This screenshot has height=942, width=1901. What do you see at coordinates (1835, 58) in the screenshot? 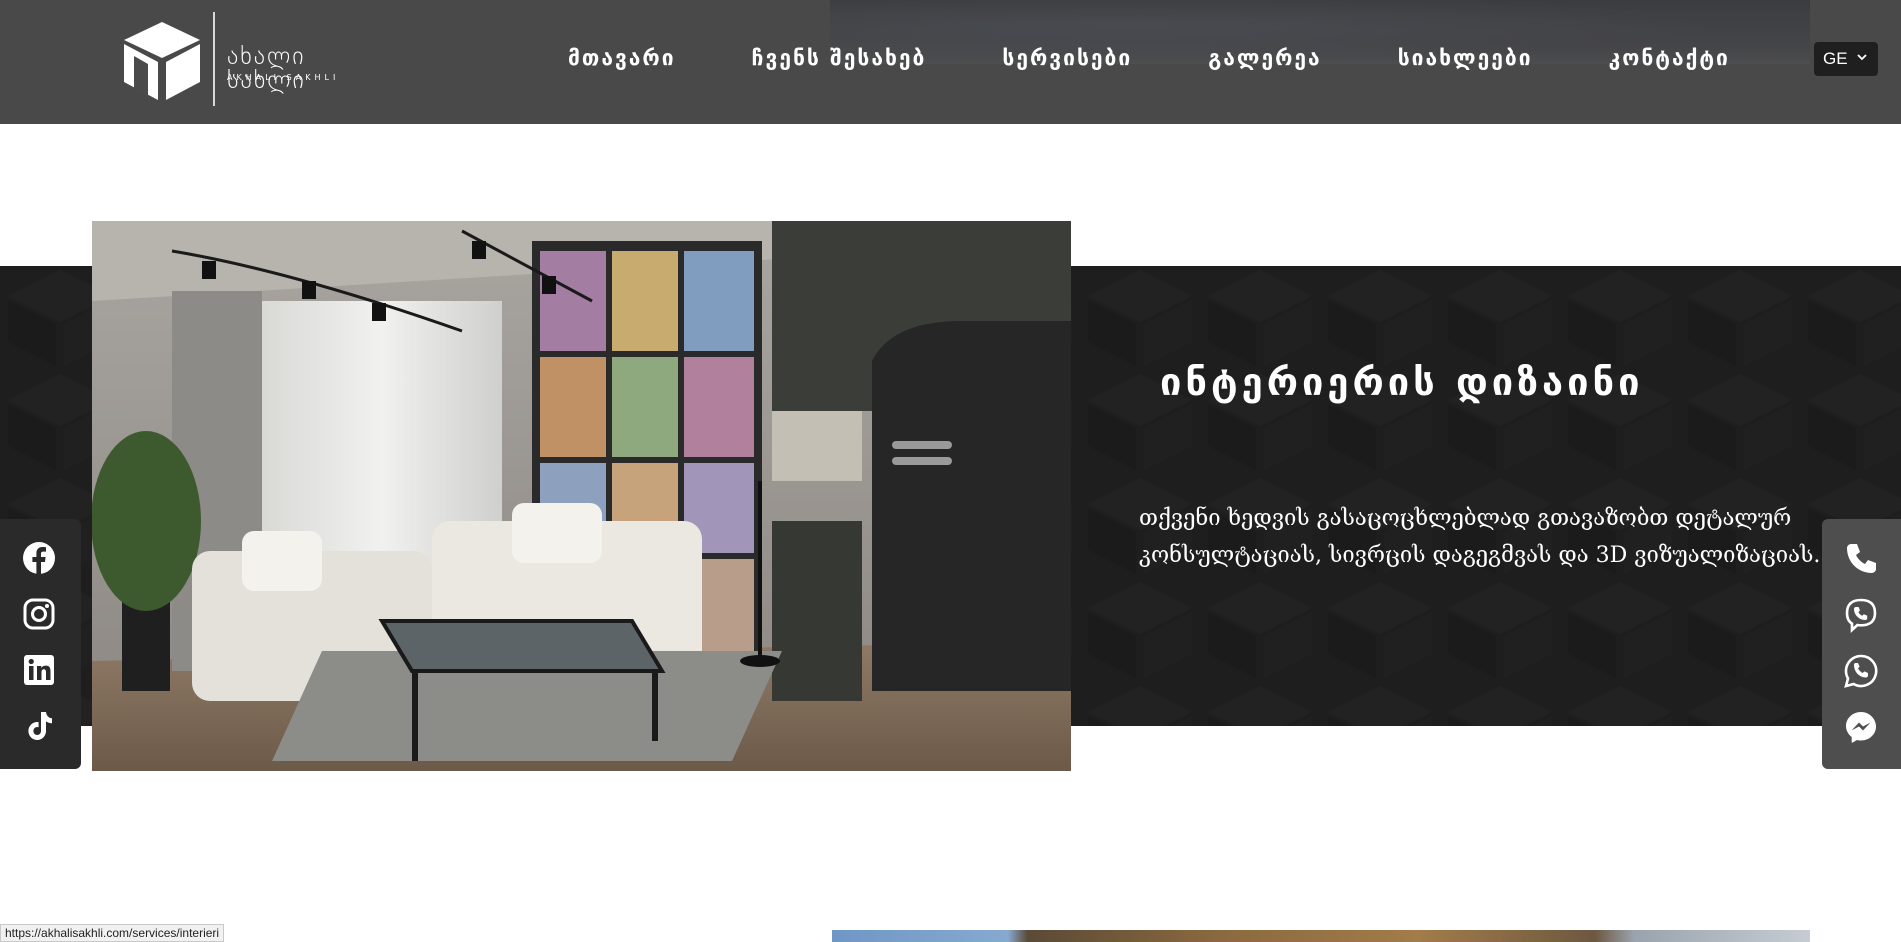
I see `language-value: GE` at bounding box center [1835, 58].